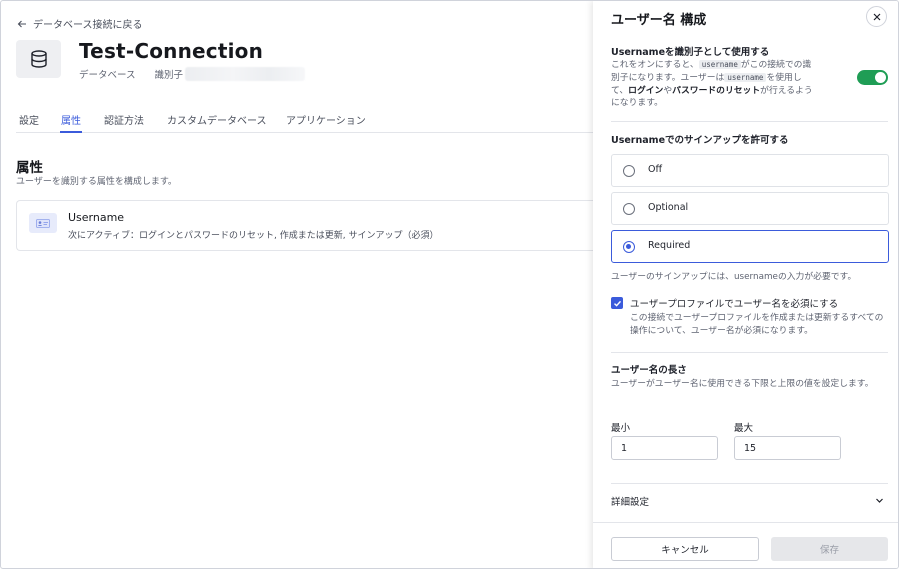 The width and height of the screenshot is (899, 569). I want to click on close-icon, so click(876, 16).